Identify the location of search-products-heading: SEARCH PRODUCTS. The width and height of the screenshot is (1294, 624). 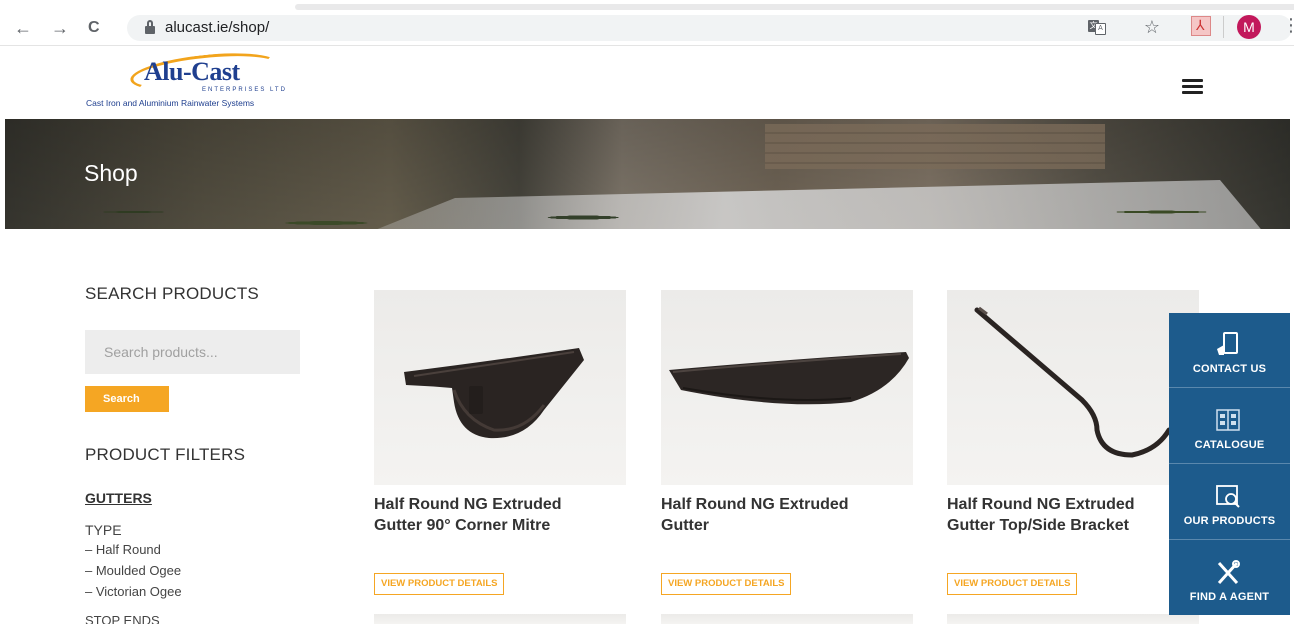
(172, 293).